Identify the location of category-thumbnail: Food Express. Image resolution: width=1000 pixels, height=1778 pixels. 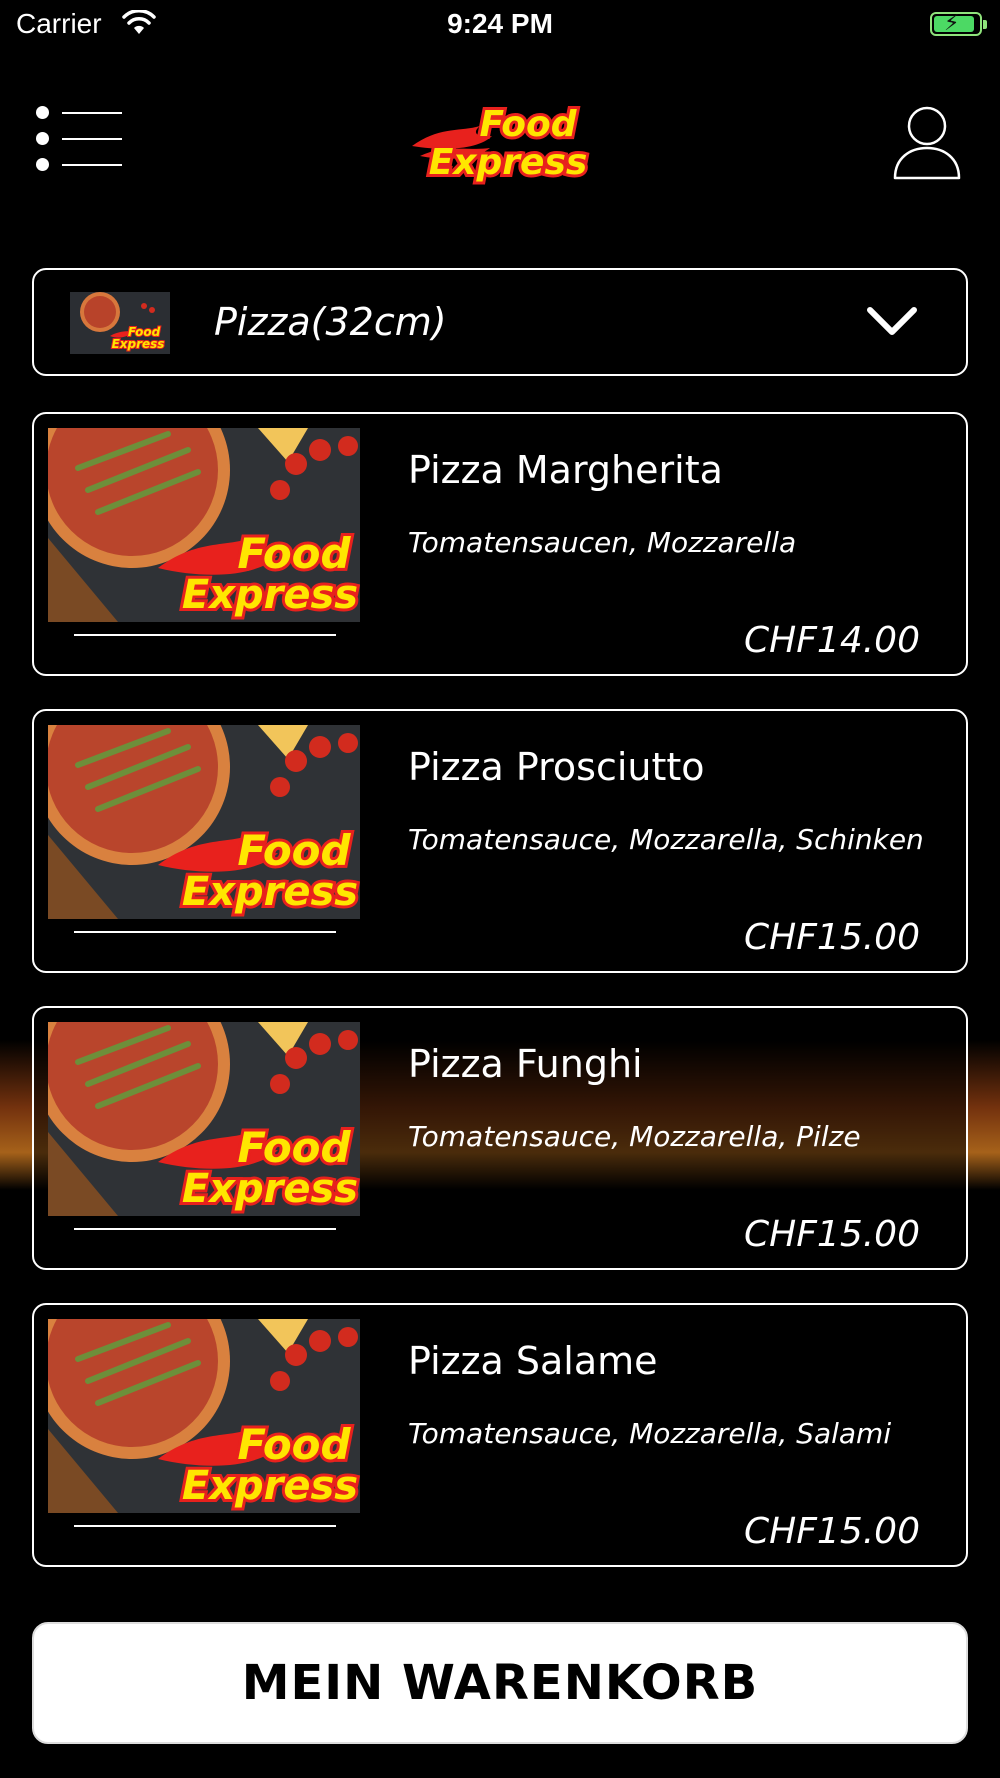
(120, 323).